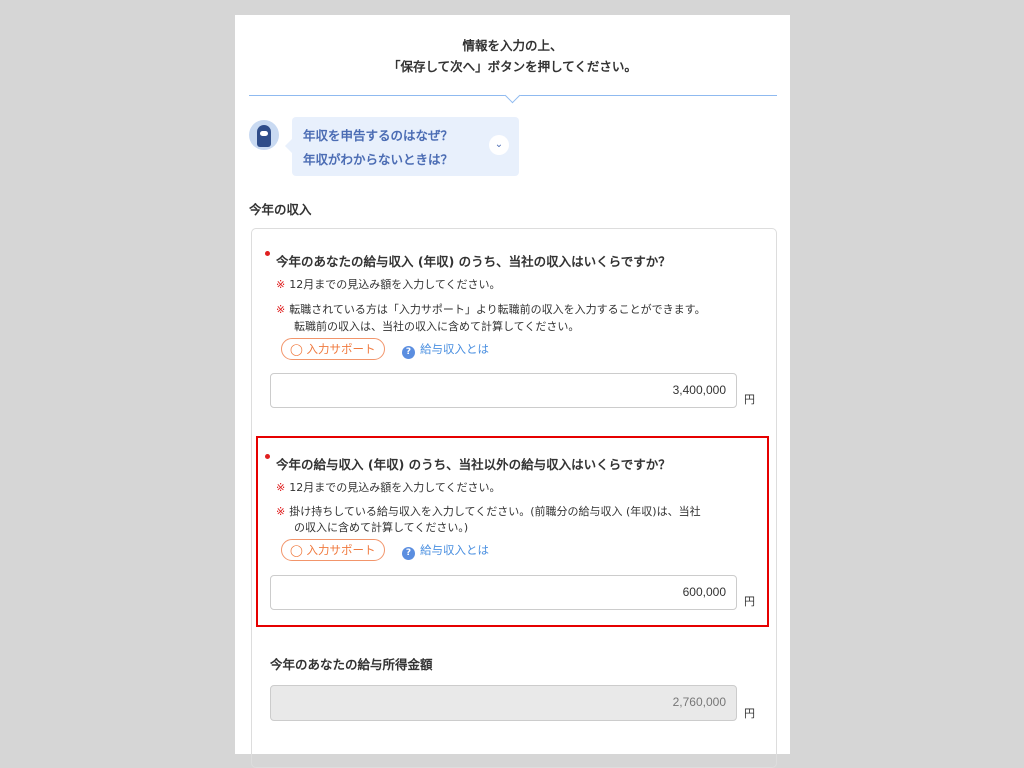  What do you see at coordinates (378, 135) in the screenshot?
I see `help-bubble-line-1: 年収を申告するのはなぜ？` at bounding box center [378, 135].